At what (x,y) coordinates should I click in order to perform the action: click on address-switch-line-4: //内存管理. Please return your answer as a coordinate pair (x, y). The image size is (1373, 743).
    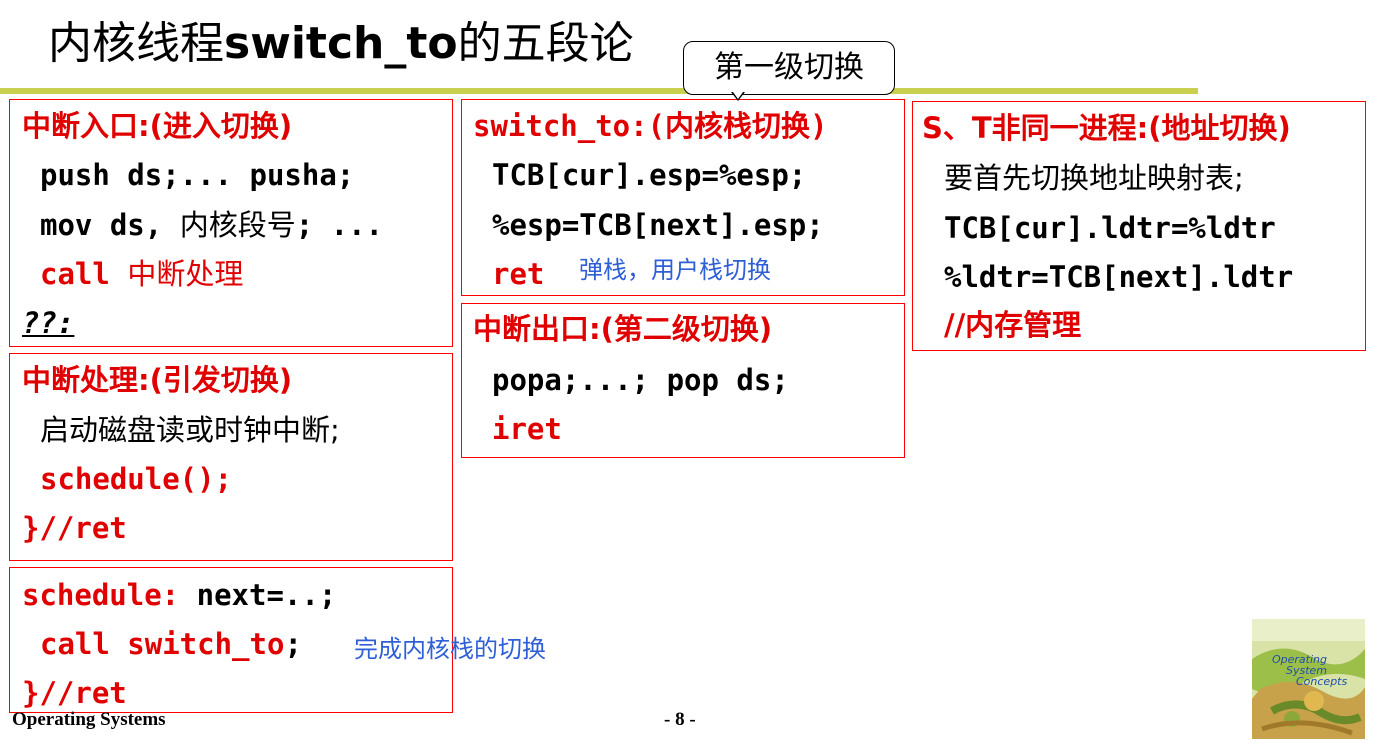
    Looking at the image, I should click on (1012, 325).